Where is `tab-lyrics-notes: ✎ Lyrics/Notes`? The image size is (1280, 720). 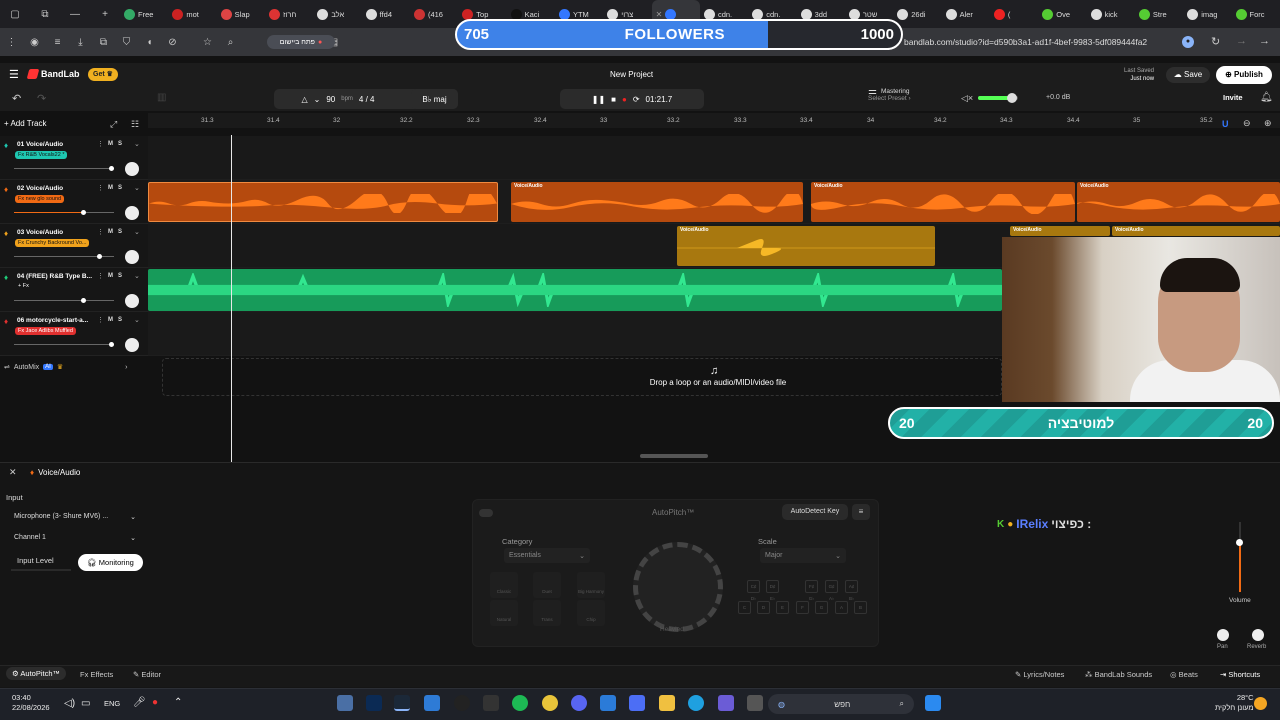 tab-lyrics-notes: ✎ Lyrics/Notes is located at coordinates (1039, 674).